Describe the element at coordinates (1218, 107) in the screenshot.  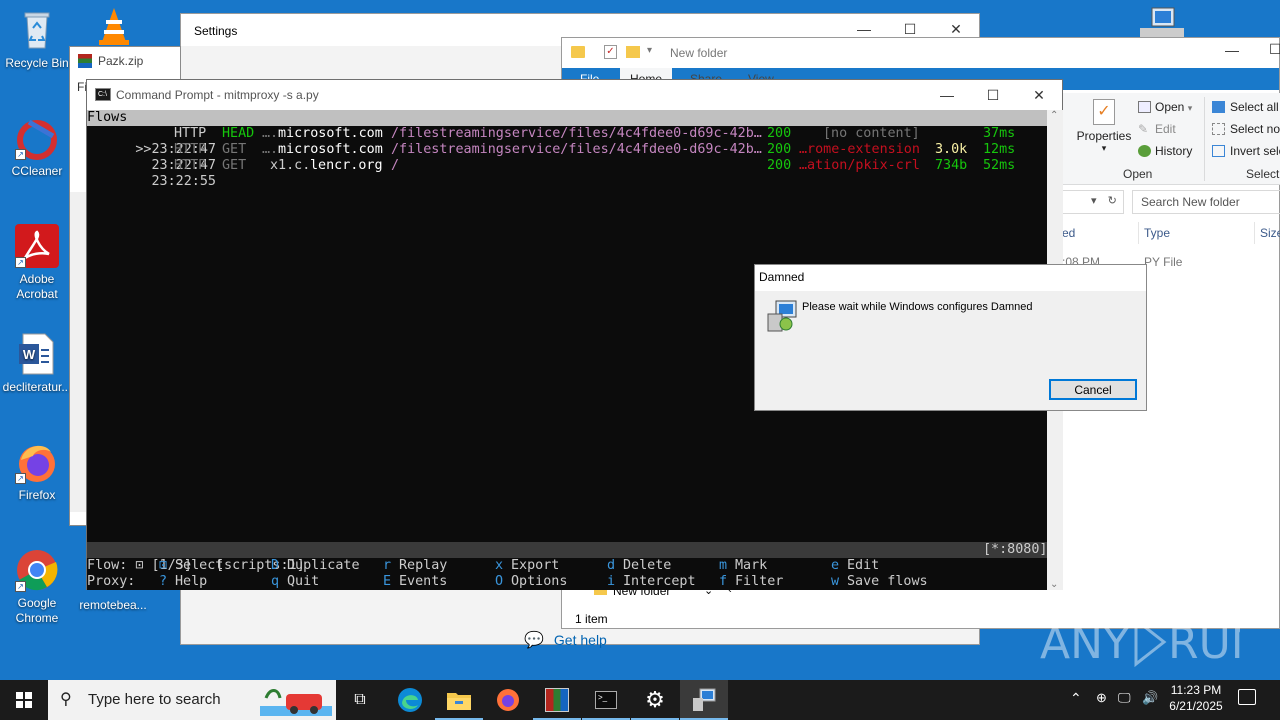
I see `select-all-icon` at that location.